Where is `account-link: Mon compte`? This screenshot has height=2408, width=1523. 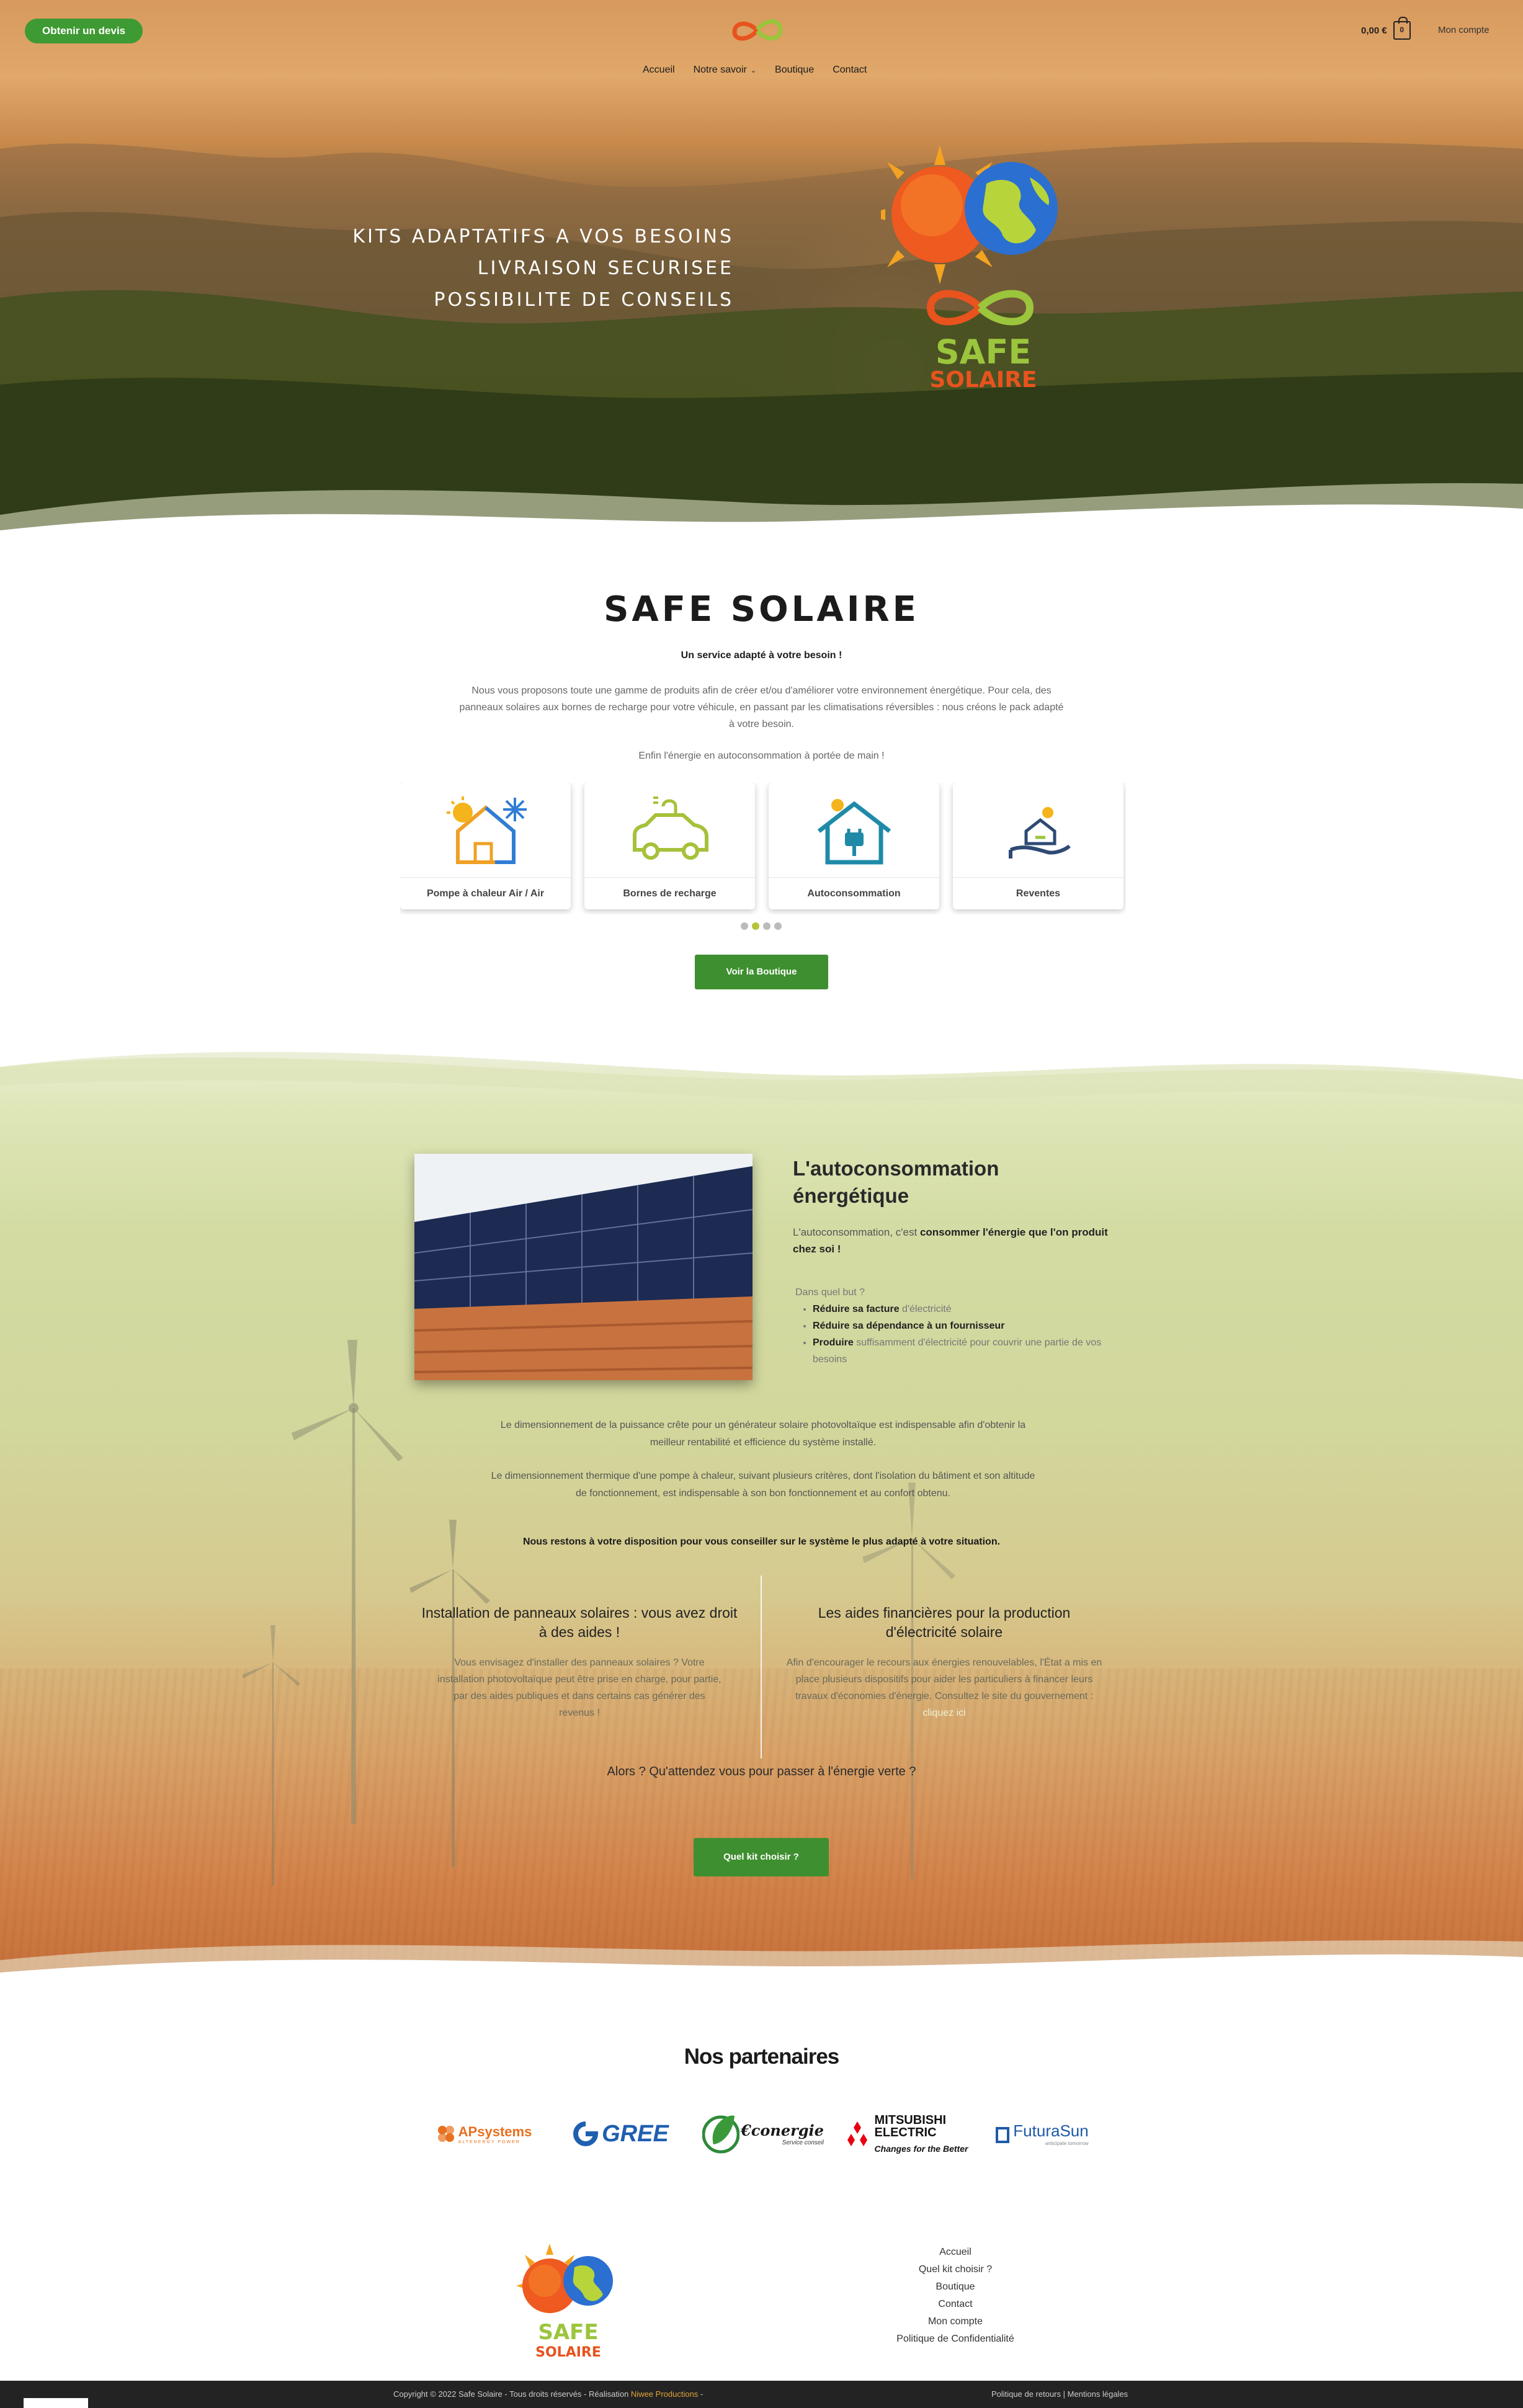 account-link: Mon compte is located at coordinates (1464, 30).